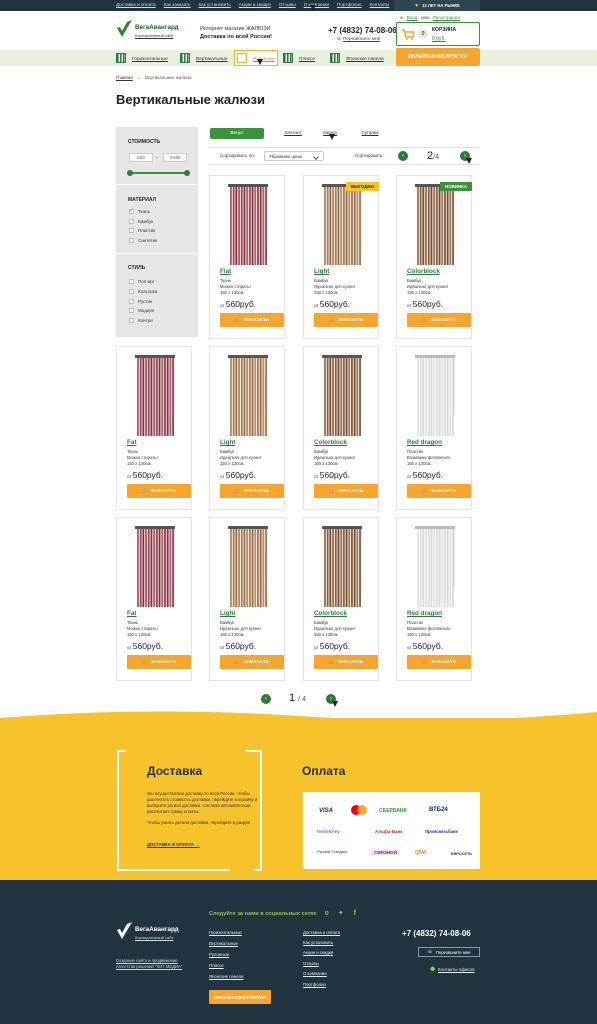 This screenshot has height=1024, width=597. Describe the element at coordinates (173, 844) in the screenshot. I see `delivery-link: ДОСТАВКА И ОПЛАТА →` at that location.